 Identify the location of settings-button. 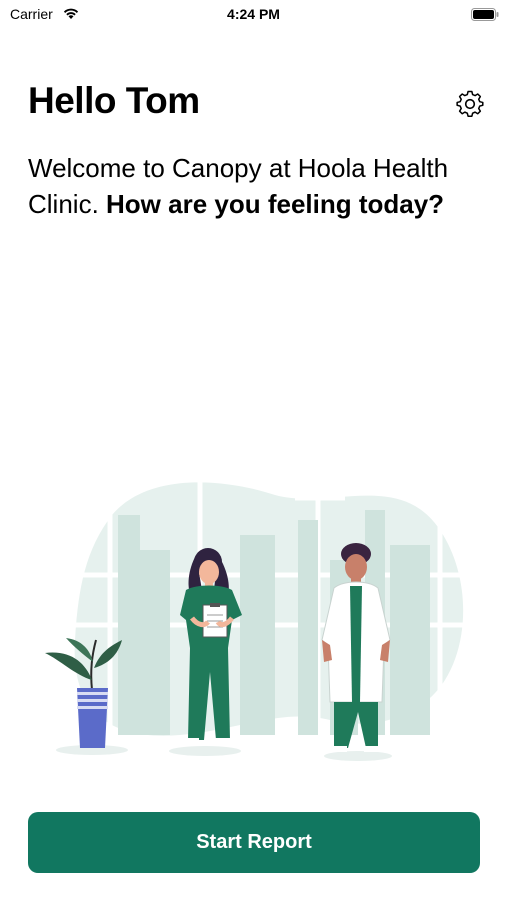
(470, 104).